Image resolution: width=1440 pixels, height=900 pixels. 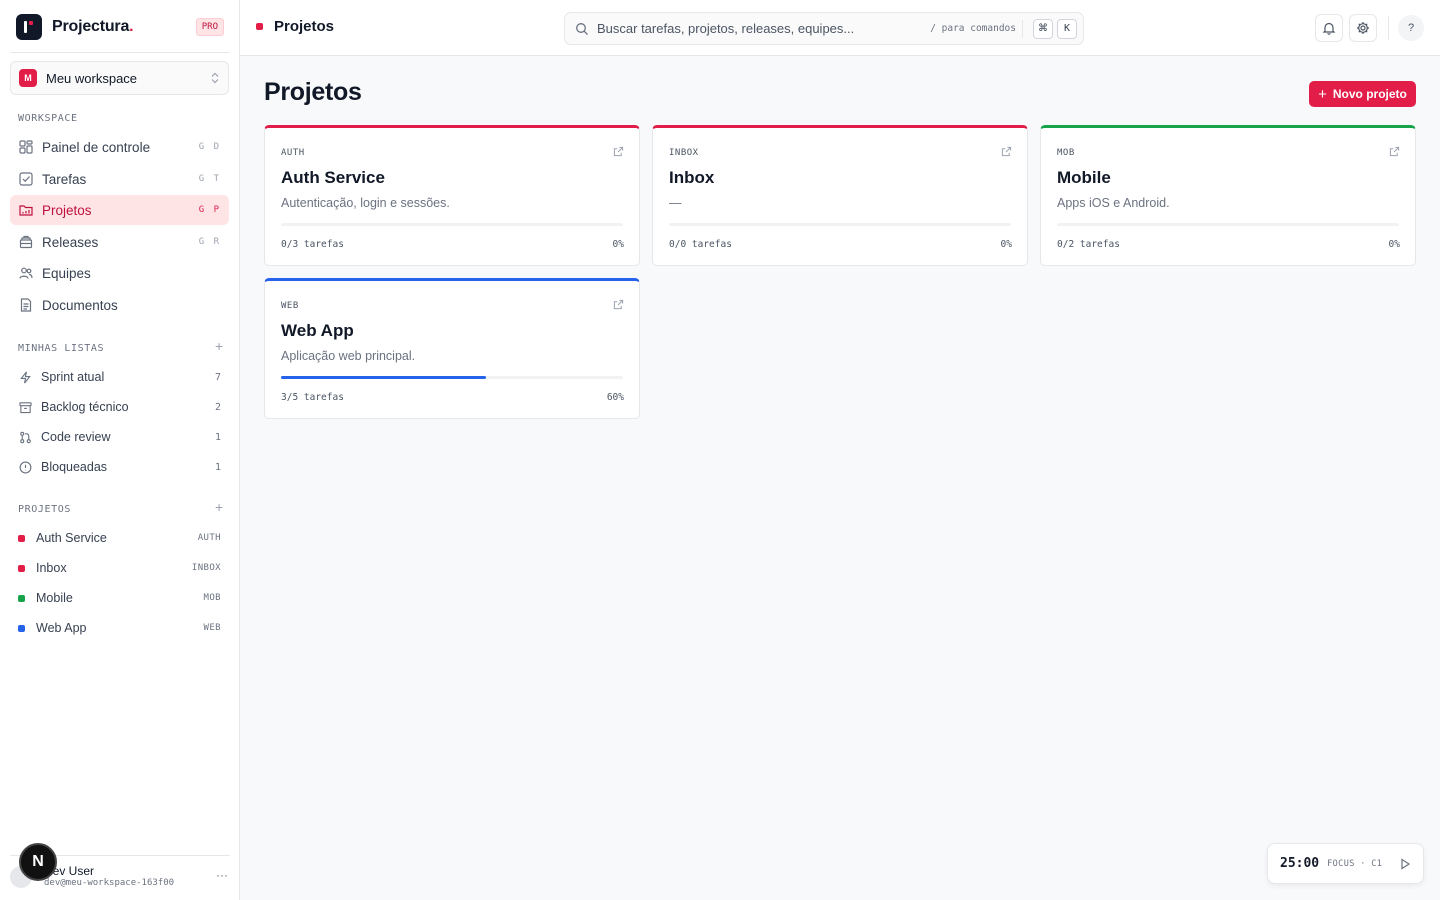 What do you see at coordinates (119, 377) in the screenshot?
I see `list-item-sprint: Sprint atual 7` at bounding box center [119, 377].